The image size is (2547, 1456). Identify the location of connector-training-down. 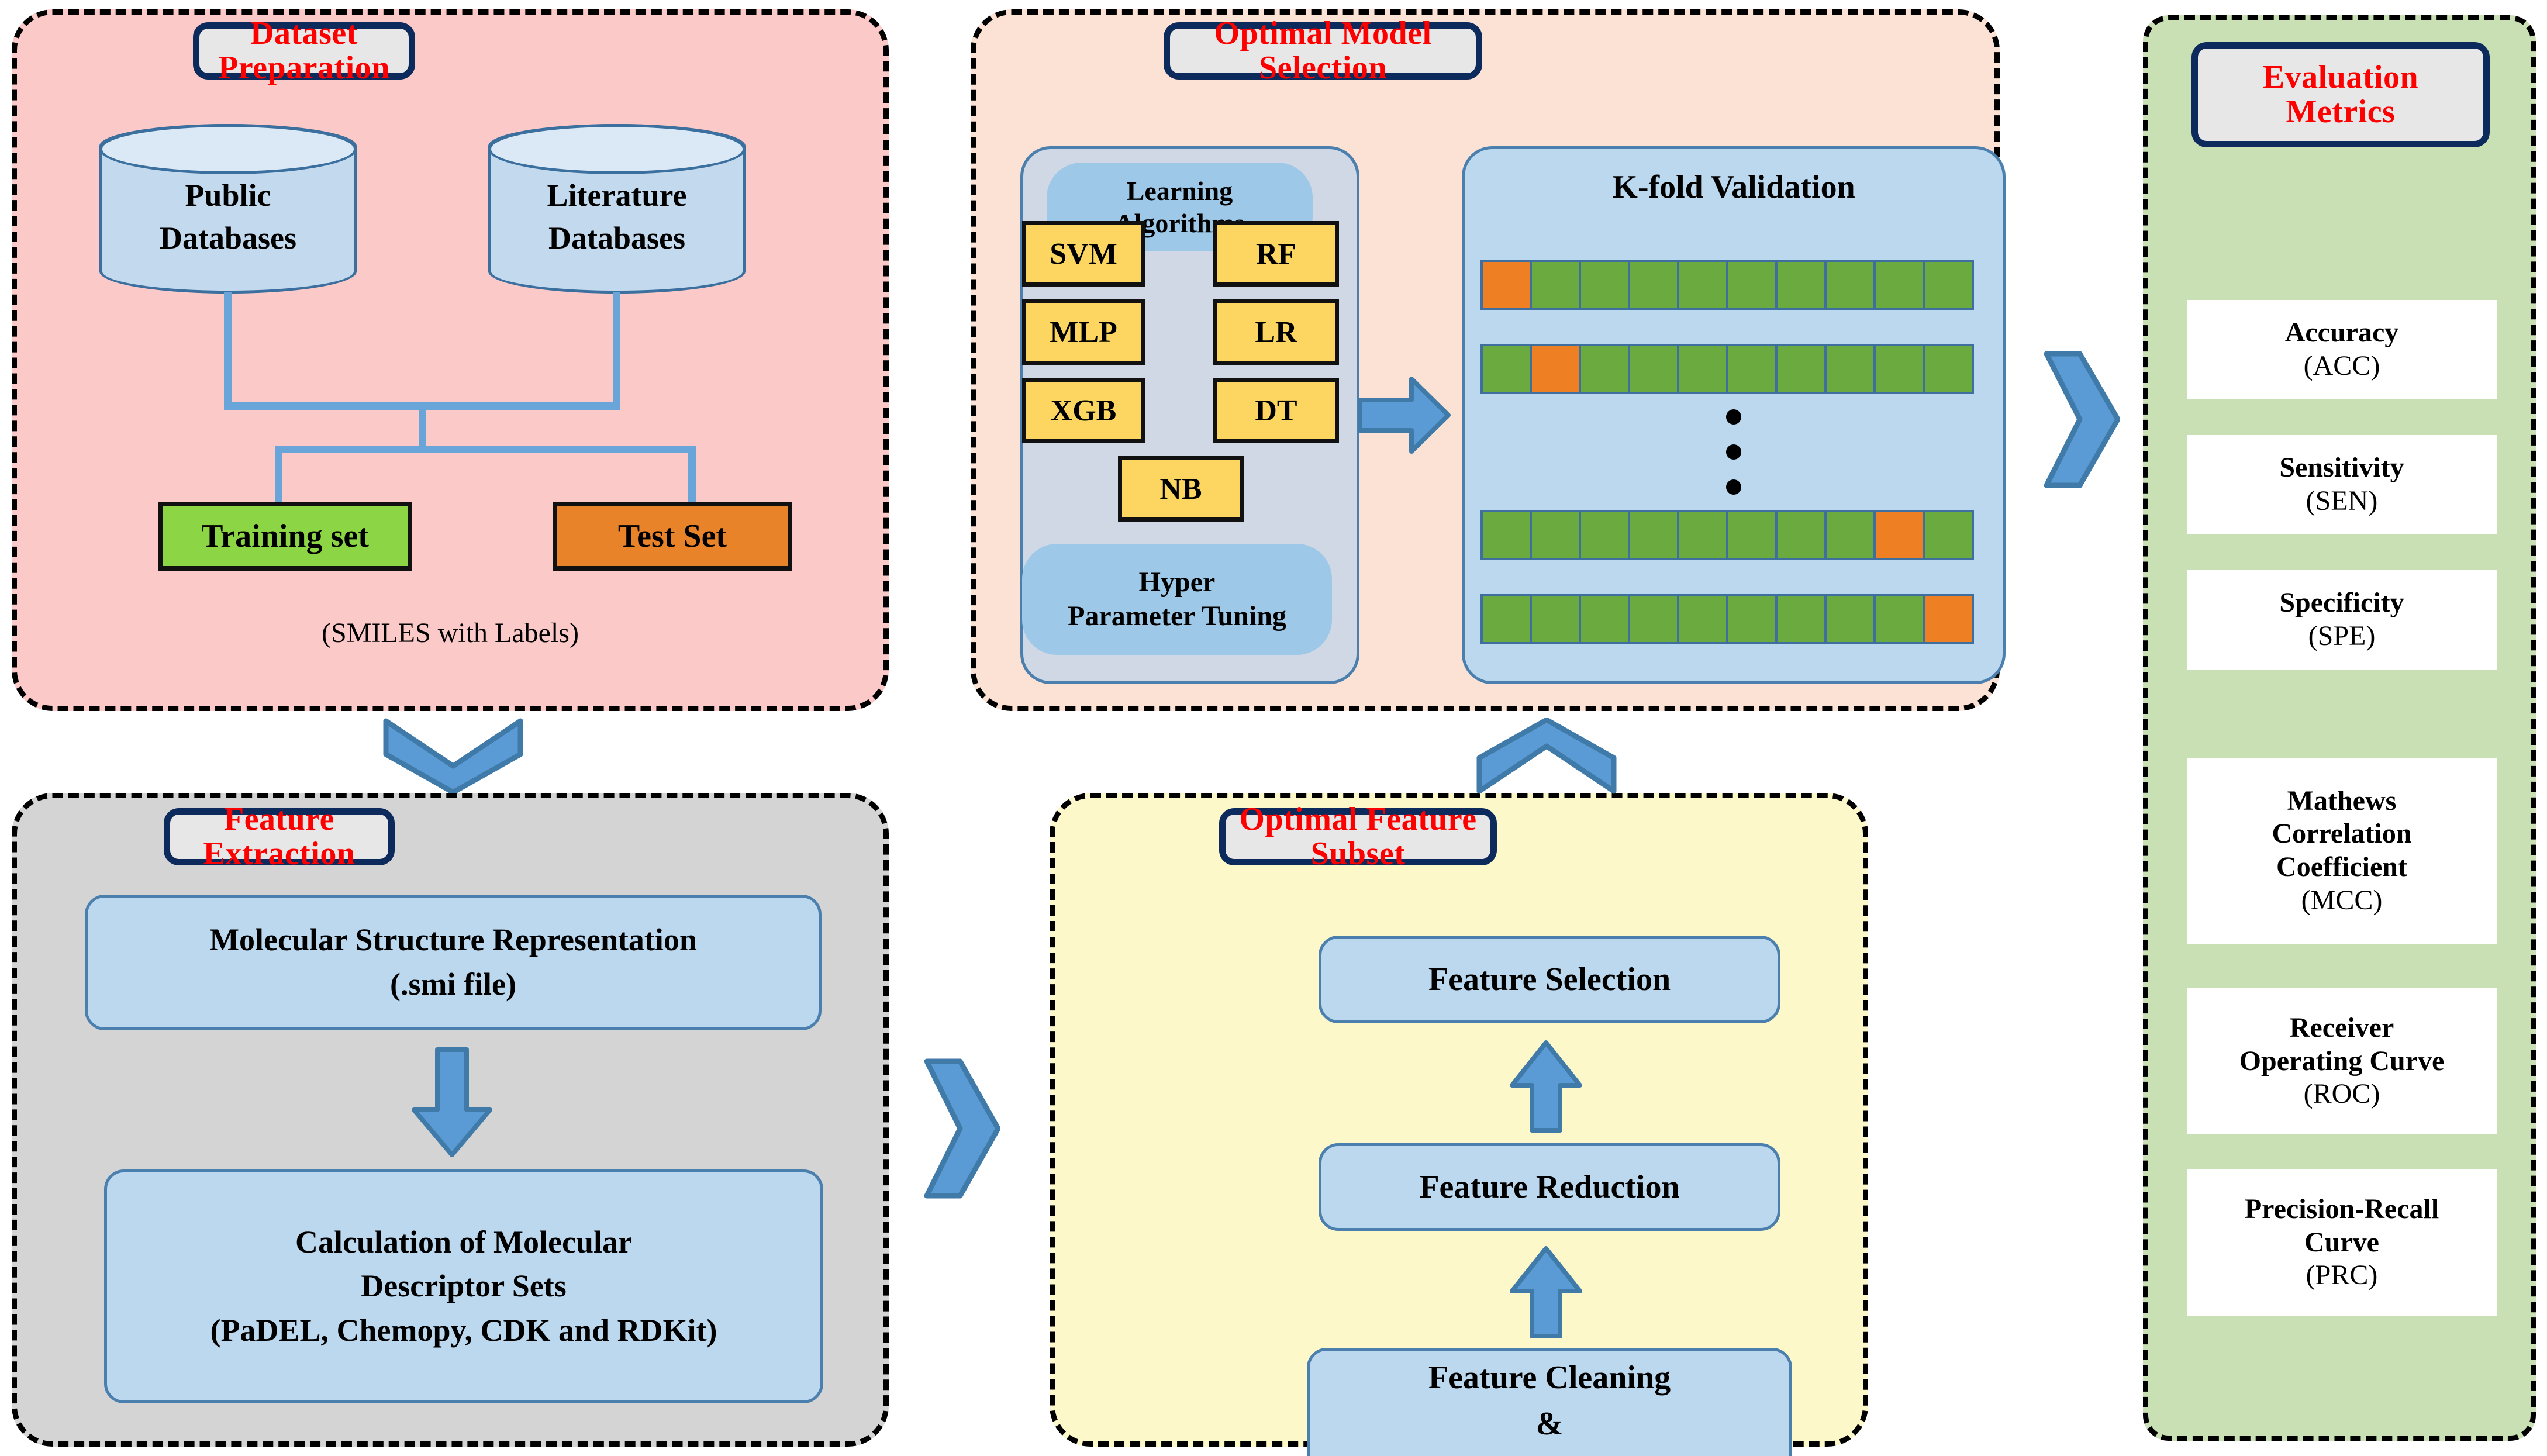
(278, 475).